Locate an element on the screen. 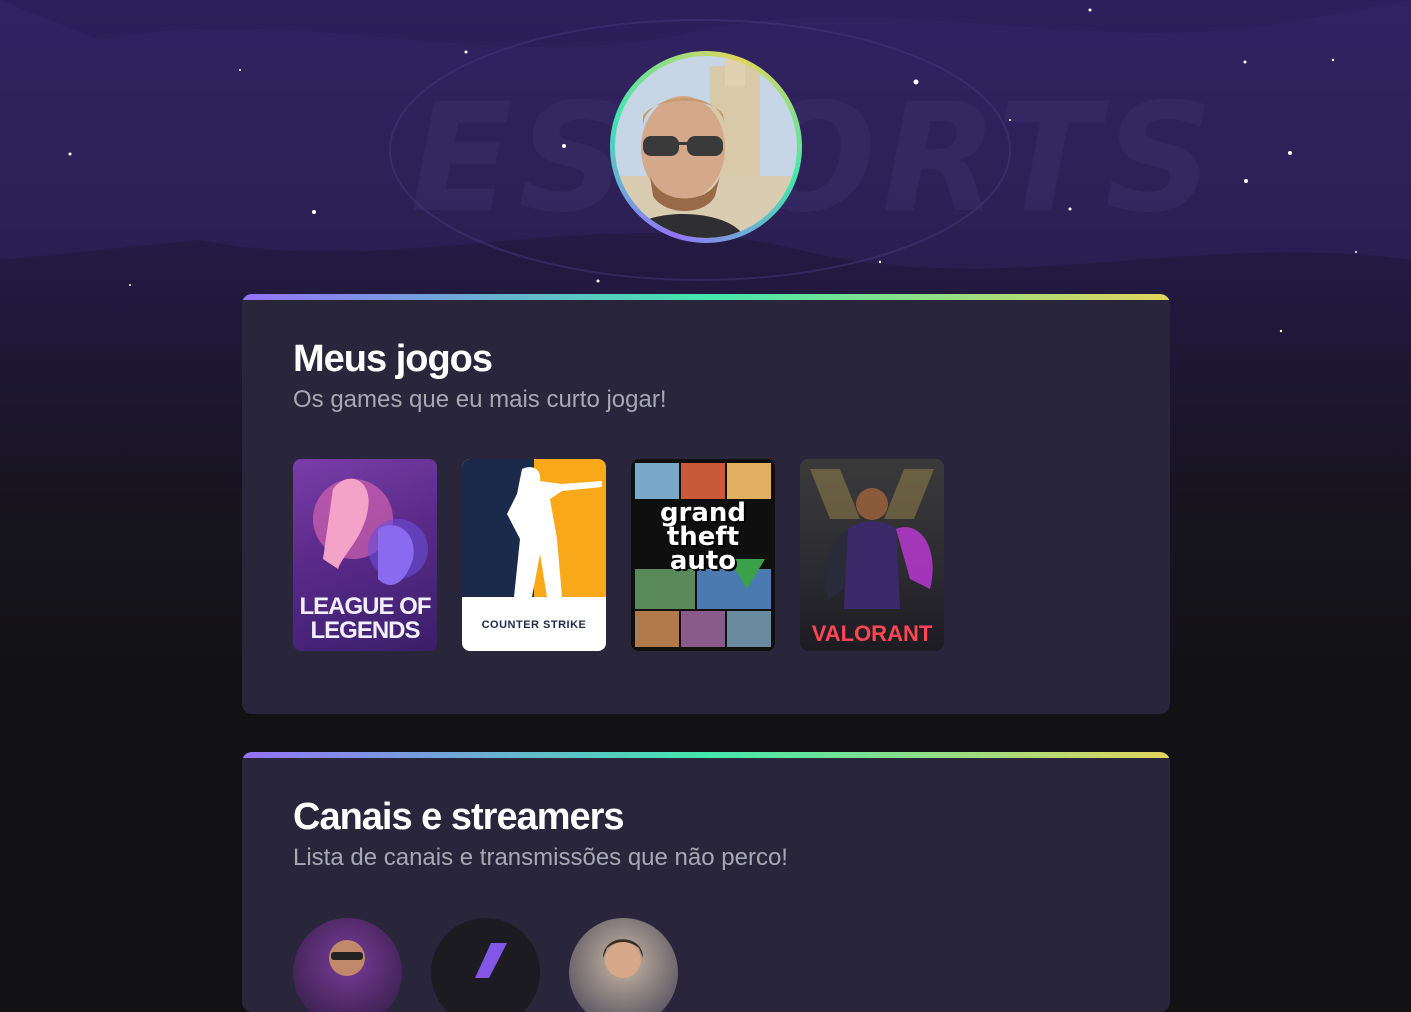 Image resolution: width=1411 pixels, height=1012 pixels. profile-avatar is located at coordinates (706, 147).